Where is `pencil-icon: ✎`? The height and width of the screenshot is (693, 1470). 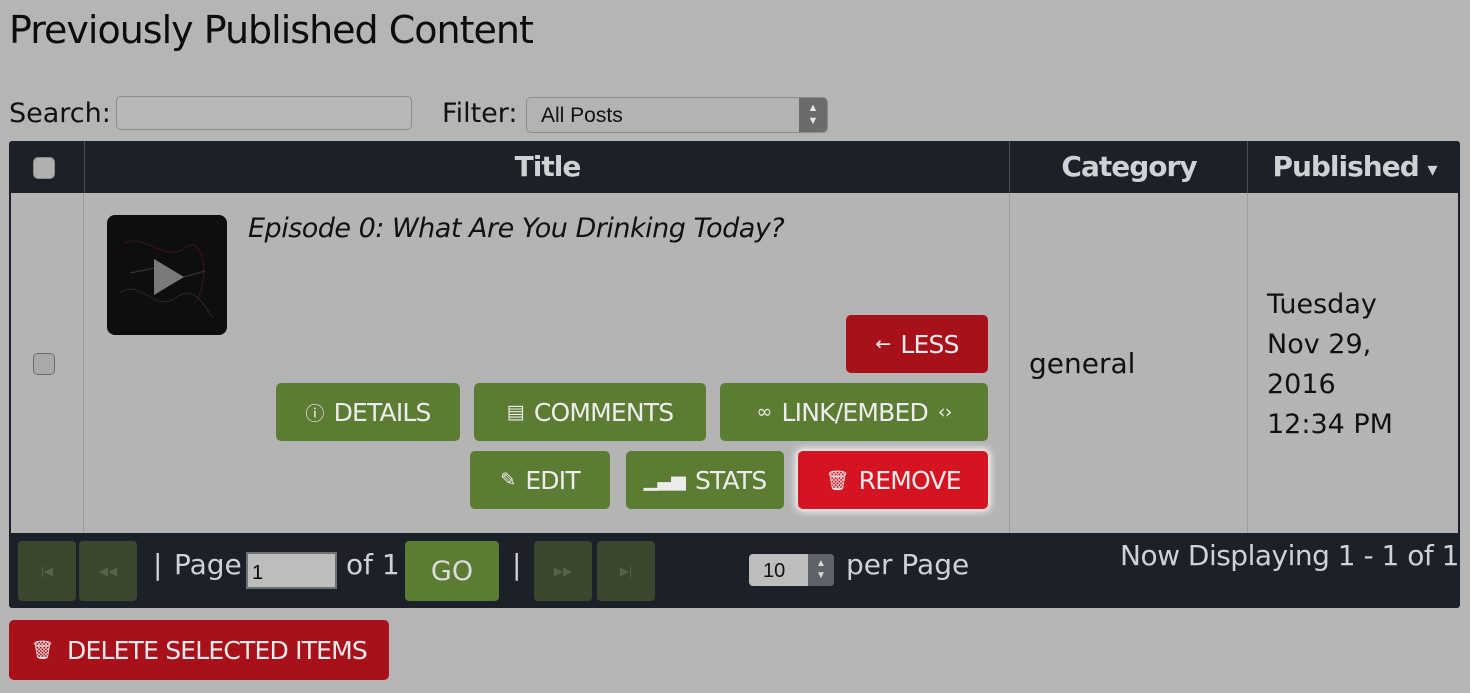 pencil-icon: ✎ is located at coordinates (508, 480).